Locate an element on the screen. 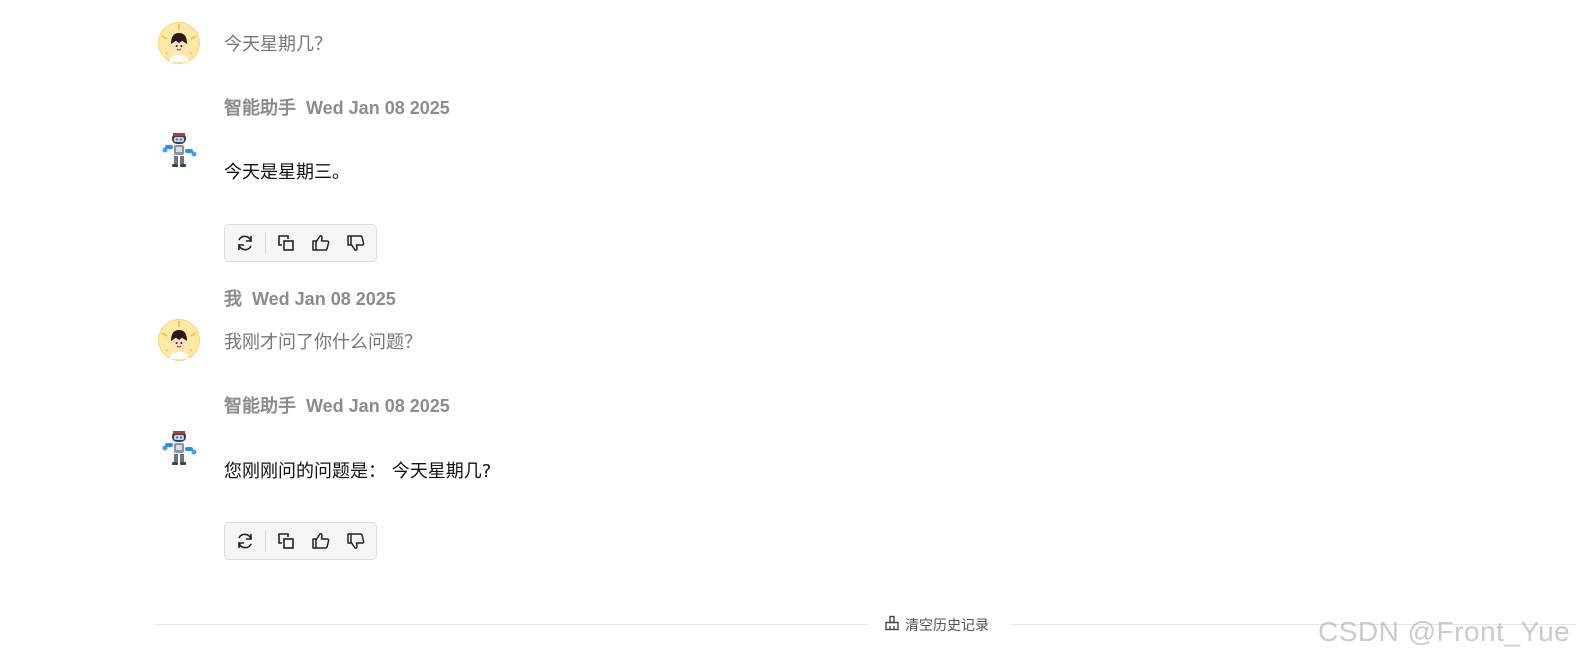 Image resolution: width=1576 pixels, height=665 pixels. message-meta: 我 Wed Jan 08 2025 is located at coordinates (310, 298).